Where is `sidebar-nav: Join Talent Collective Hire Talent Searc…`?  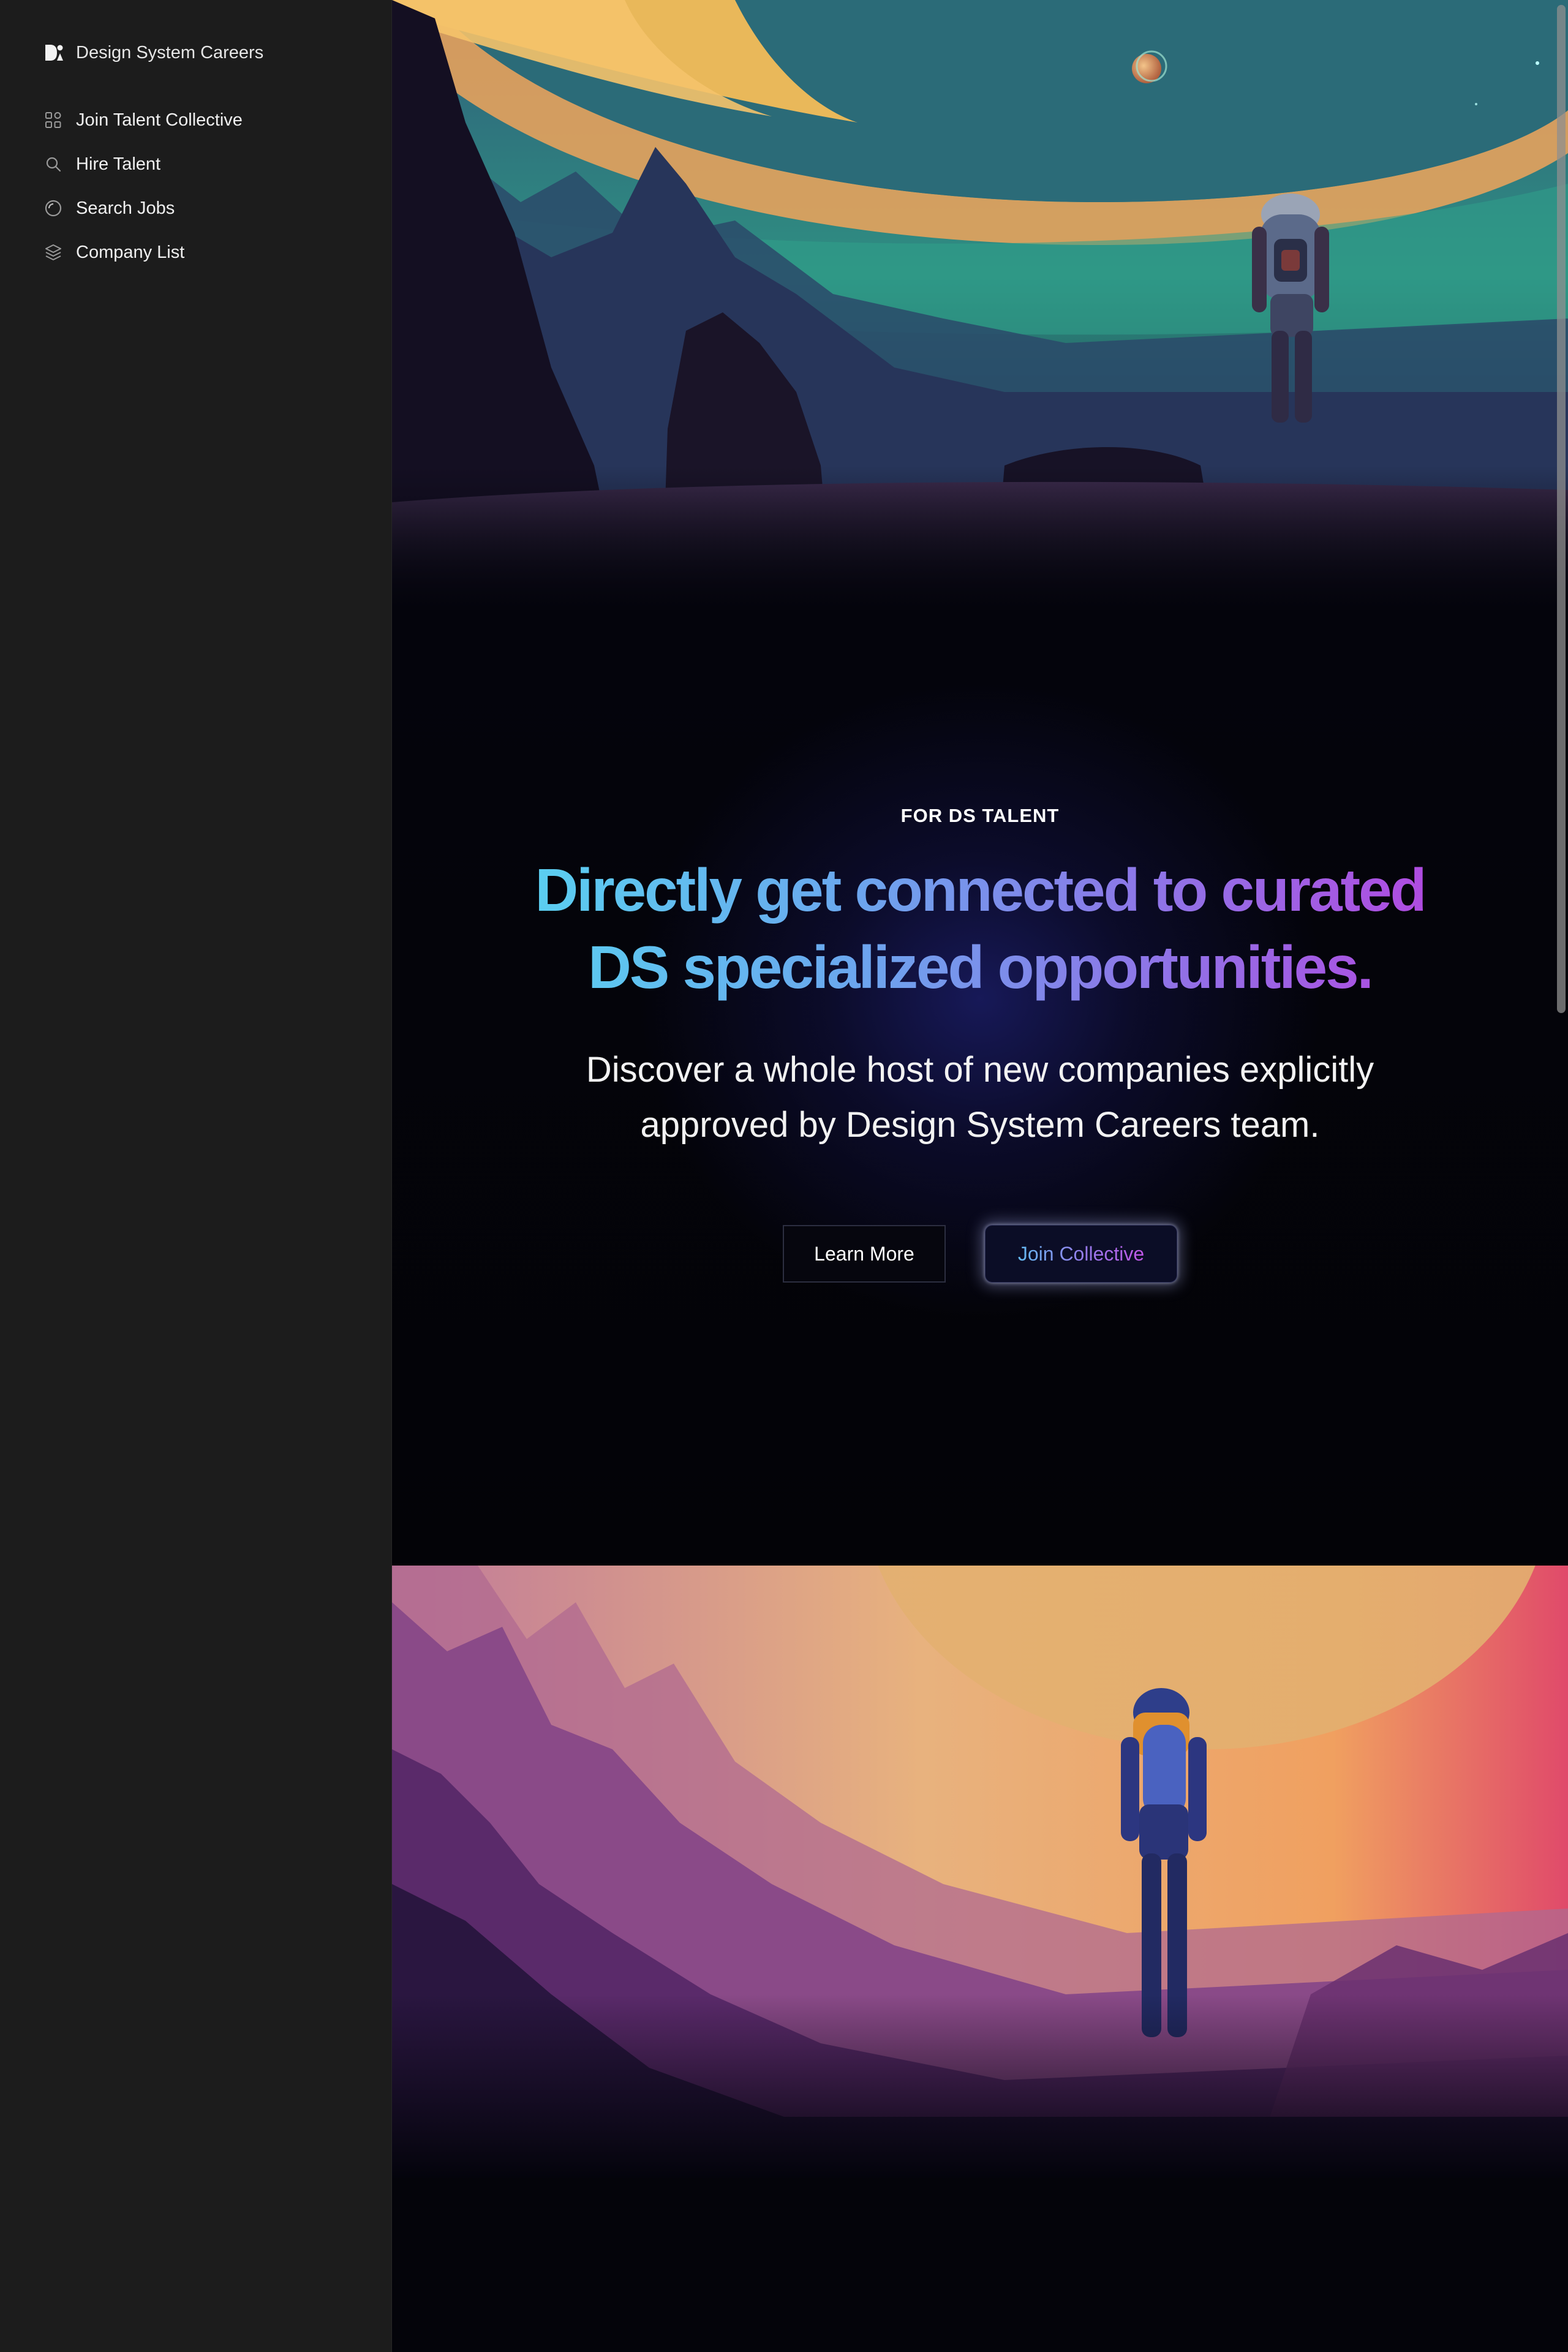
sidebar-nav: Join Talent Collective Hire Talent Searc… is located at coordinates (204, 186).